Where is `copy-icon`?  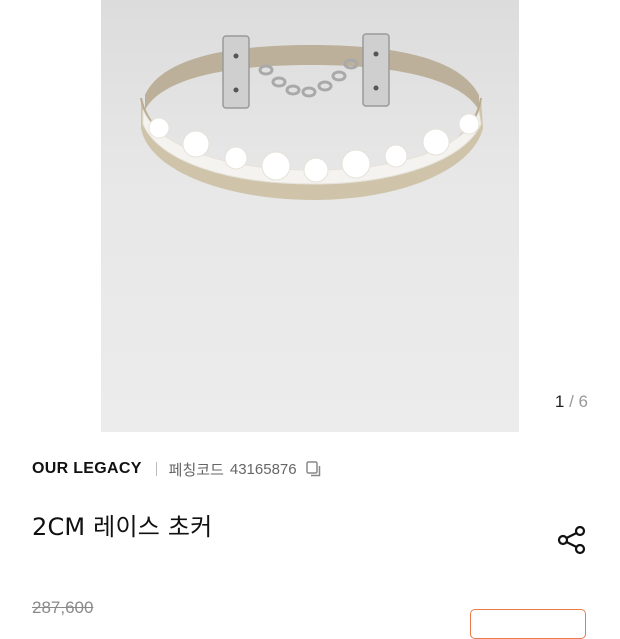
copy-icon is located at coordinates (314, 469).